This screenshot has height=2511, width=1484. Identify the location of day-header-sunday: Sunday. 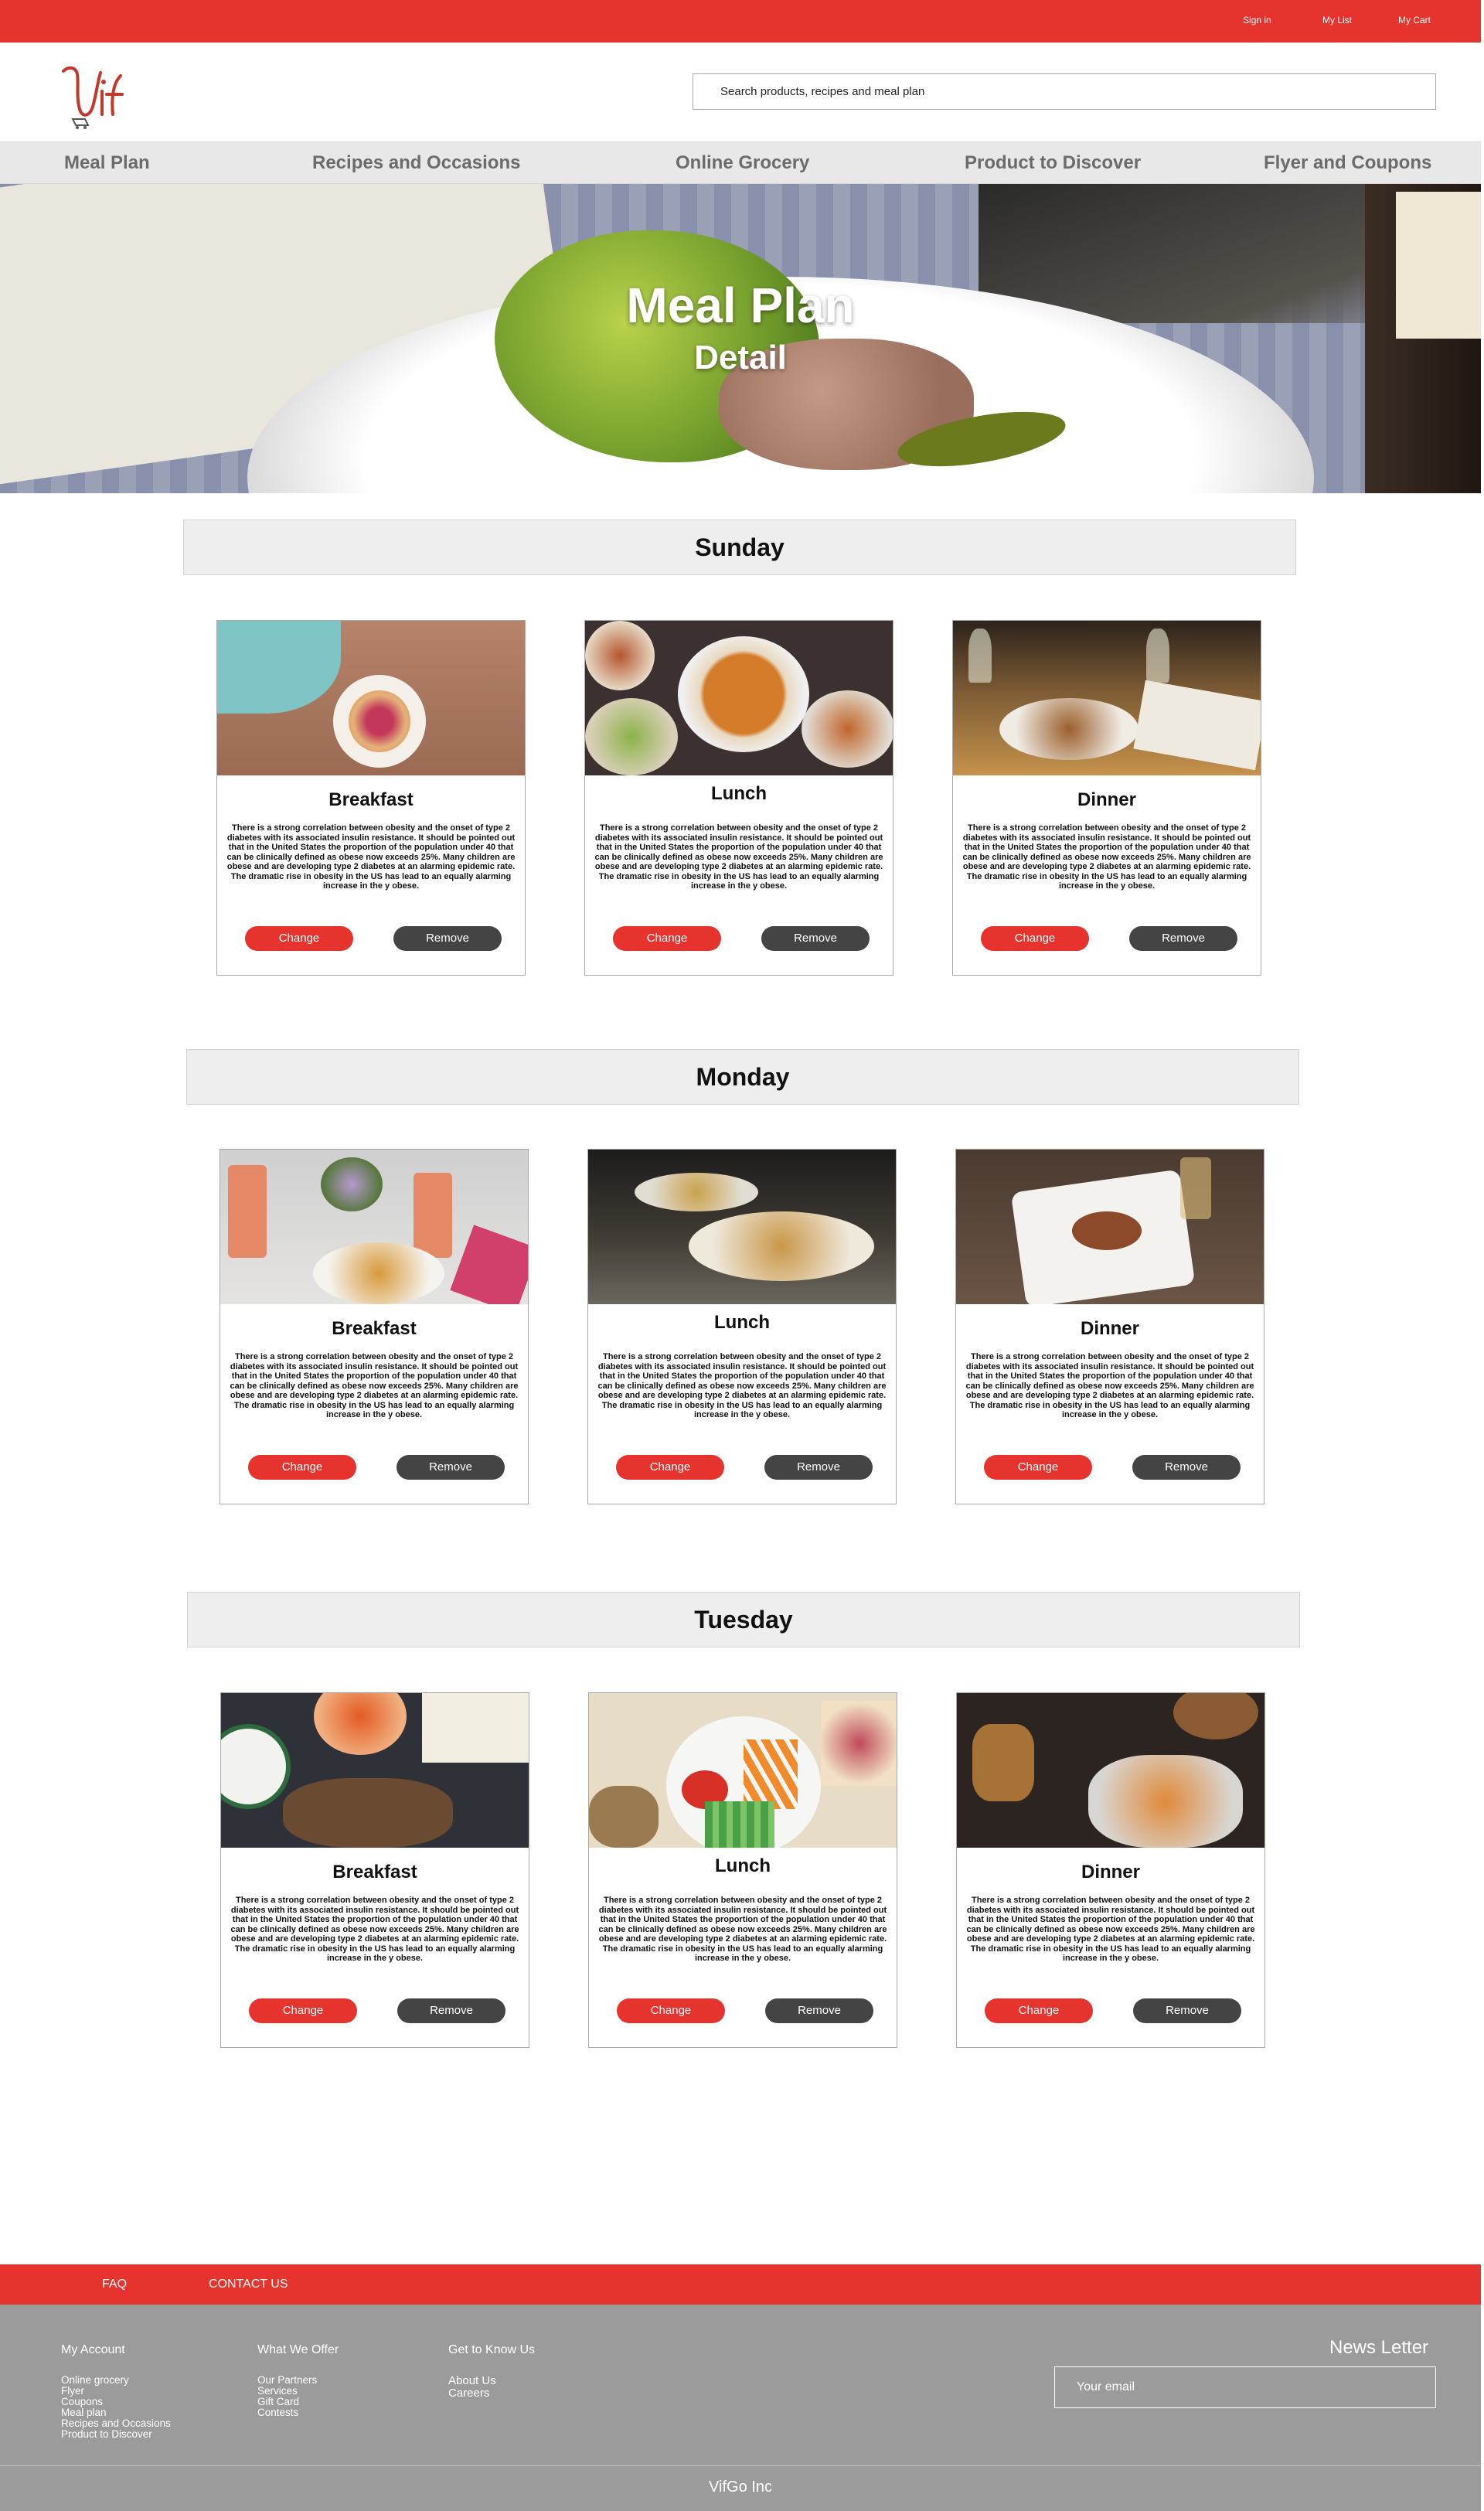
(739, 547).